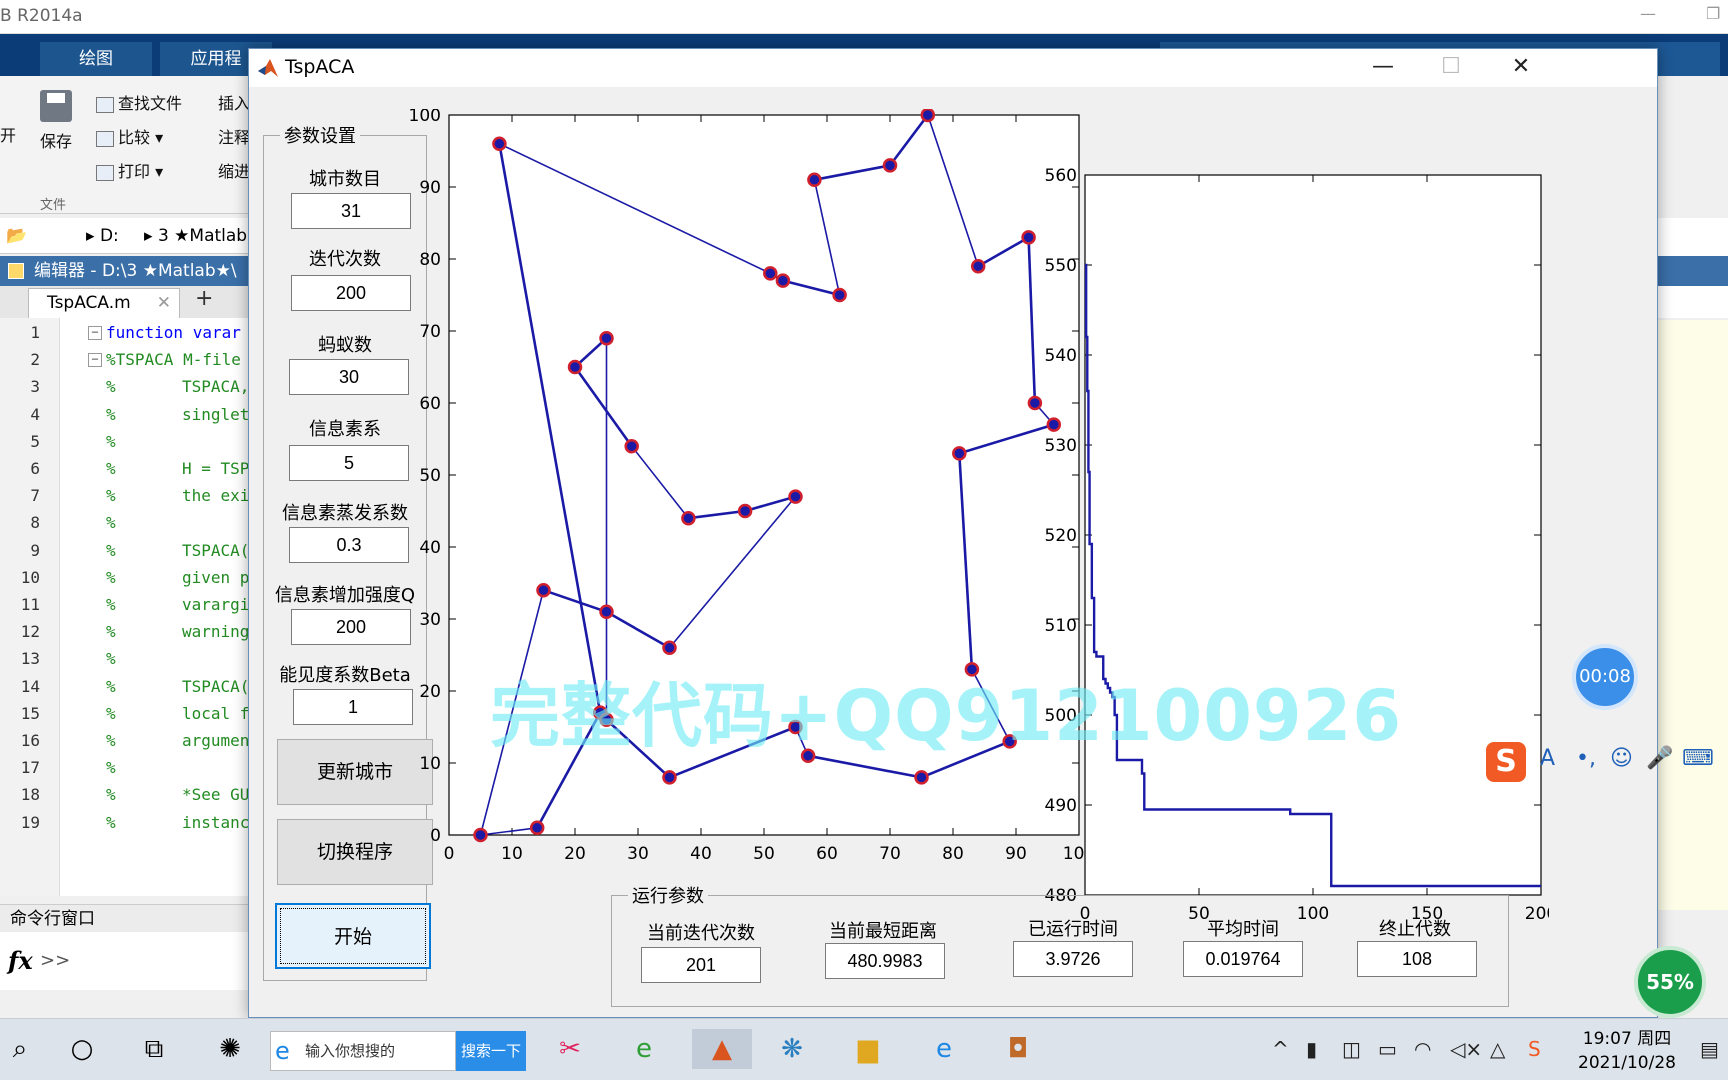 This screenshot has width=1728, height=1080. I want to click on find-files-button: 查找文件, so click(139, 102).